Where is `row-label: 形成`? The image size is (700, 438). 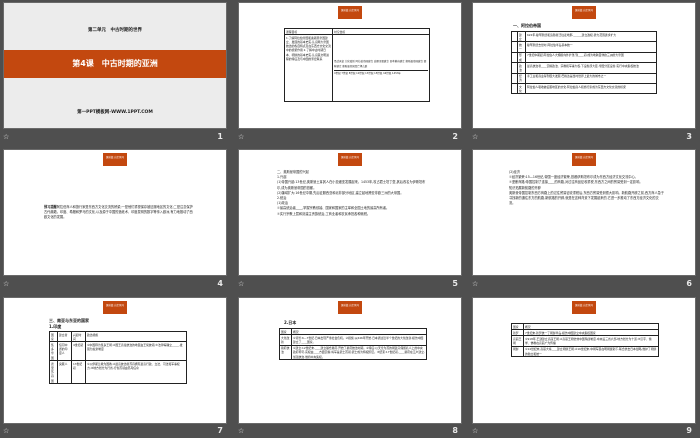 row-label: 形成 is located at coordinates (521, 57).